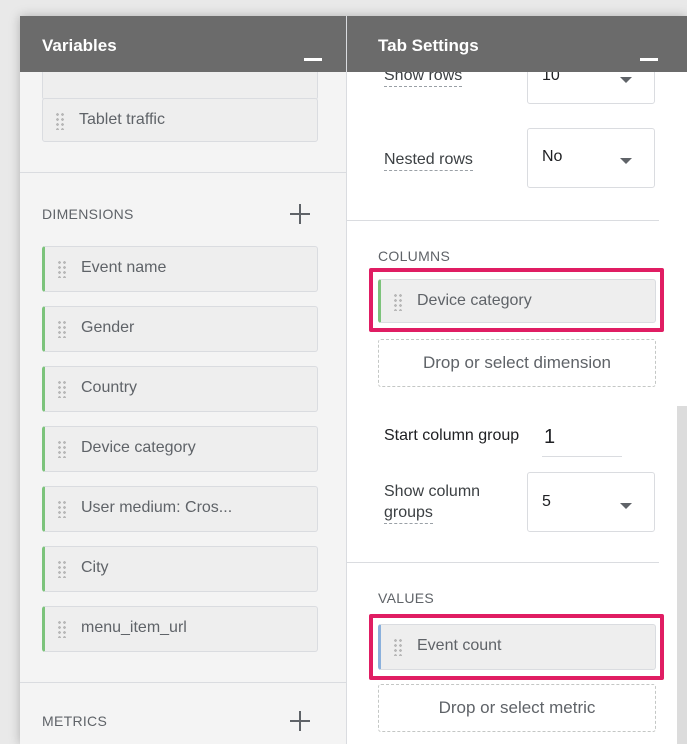 This screenshot has height=744, width=687. I want to click on show-column-groups-select: 5, so click(591, 502).